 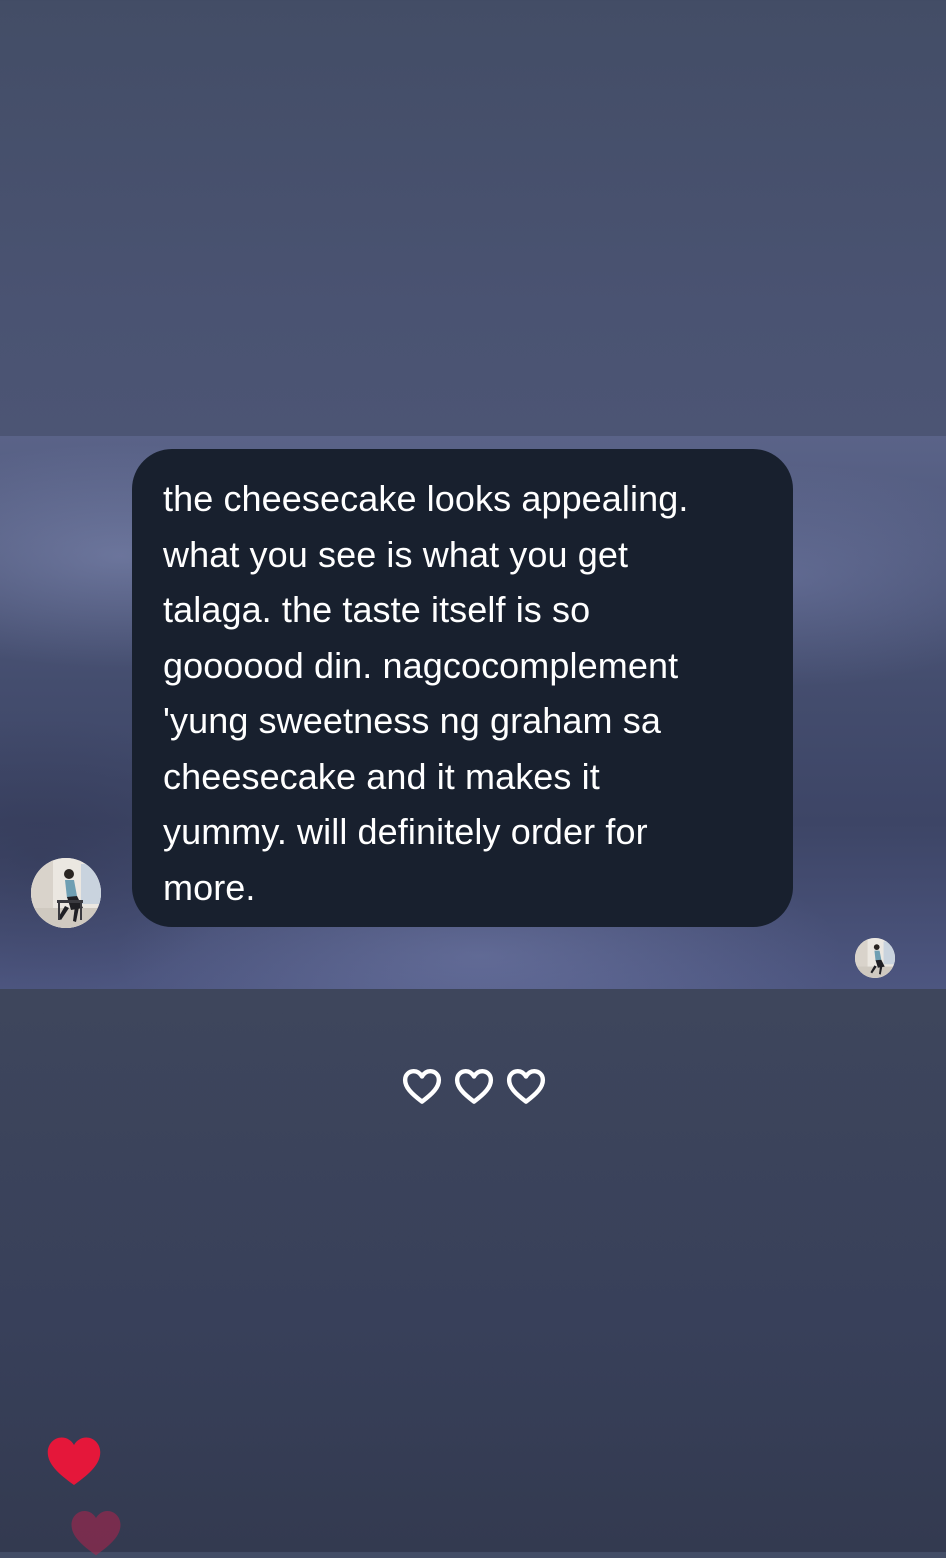 I want to click on heart-reactions, so click(x=475, y=1087).